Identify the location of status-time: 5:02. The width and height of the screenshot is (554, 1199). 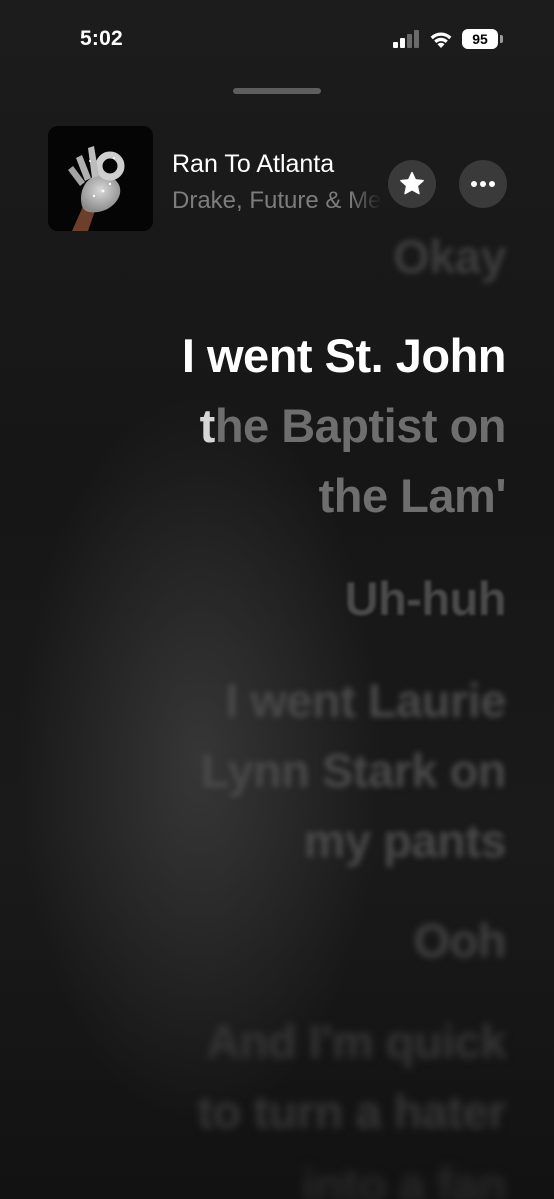
(101, 38).